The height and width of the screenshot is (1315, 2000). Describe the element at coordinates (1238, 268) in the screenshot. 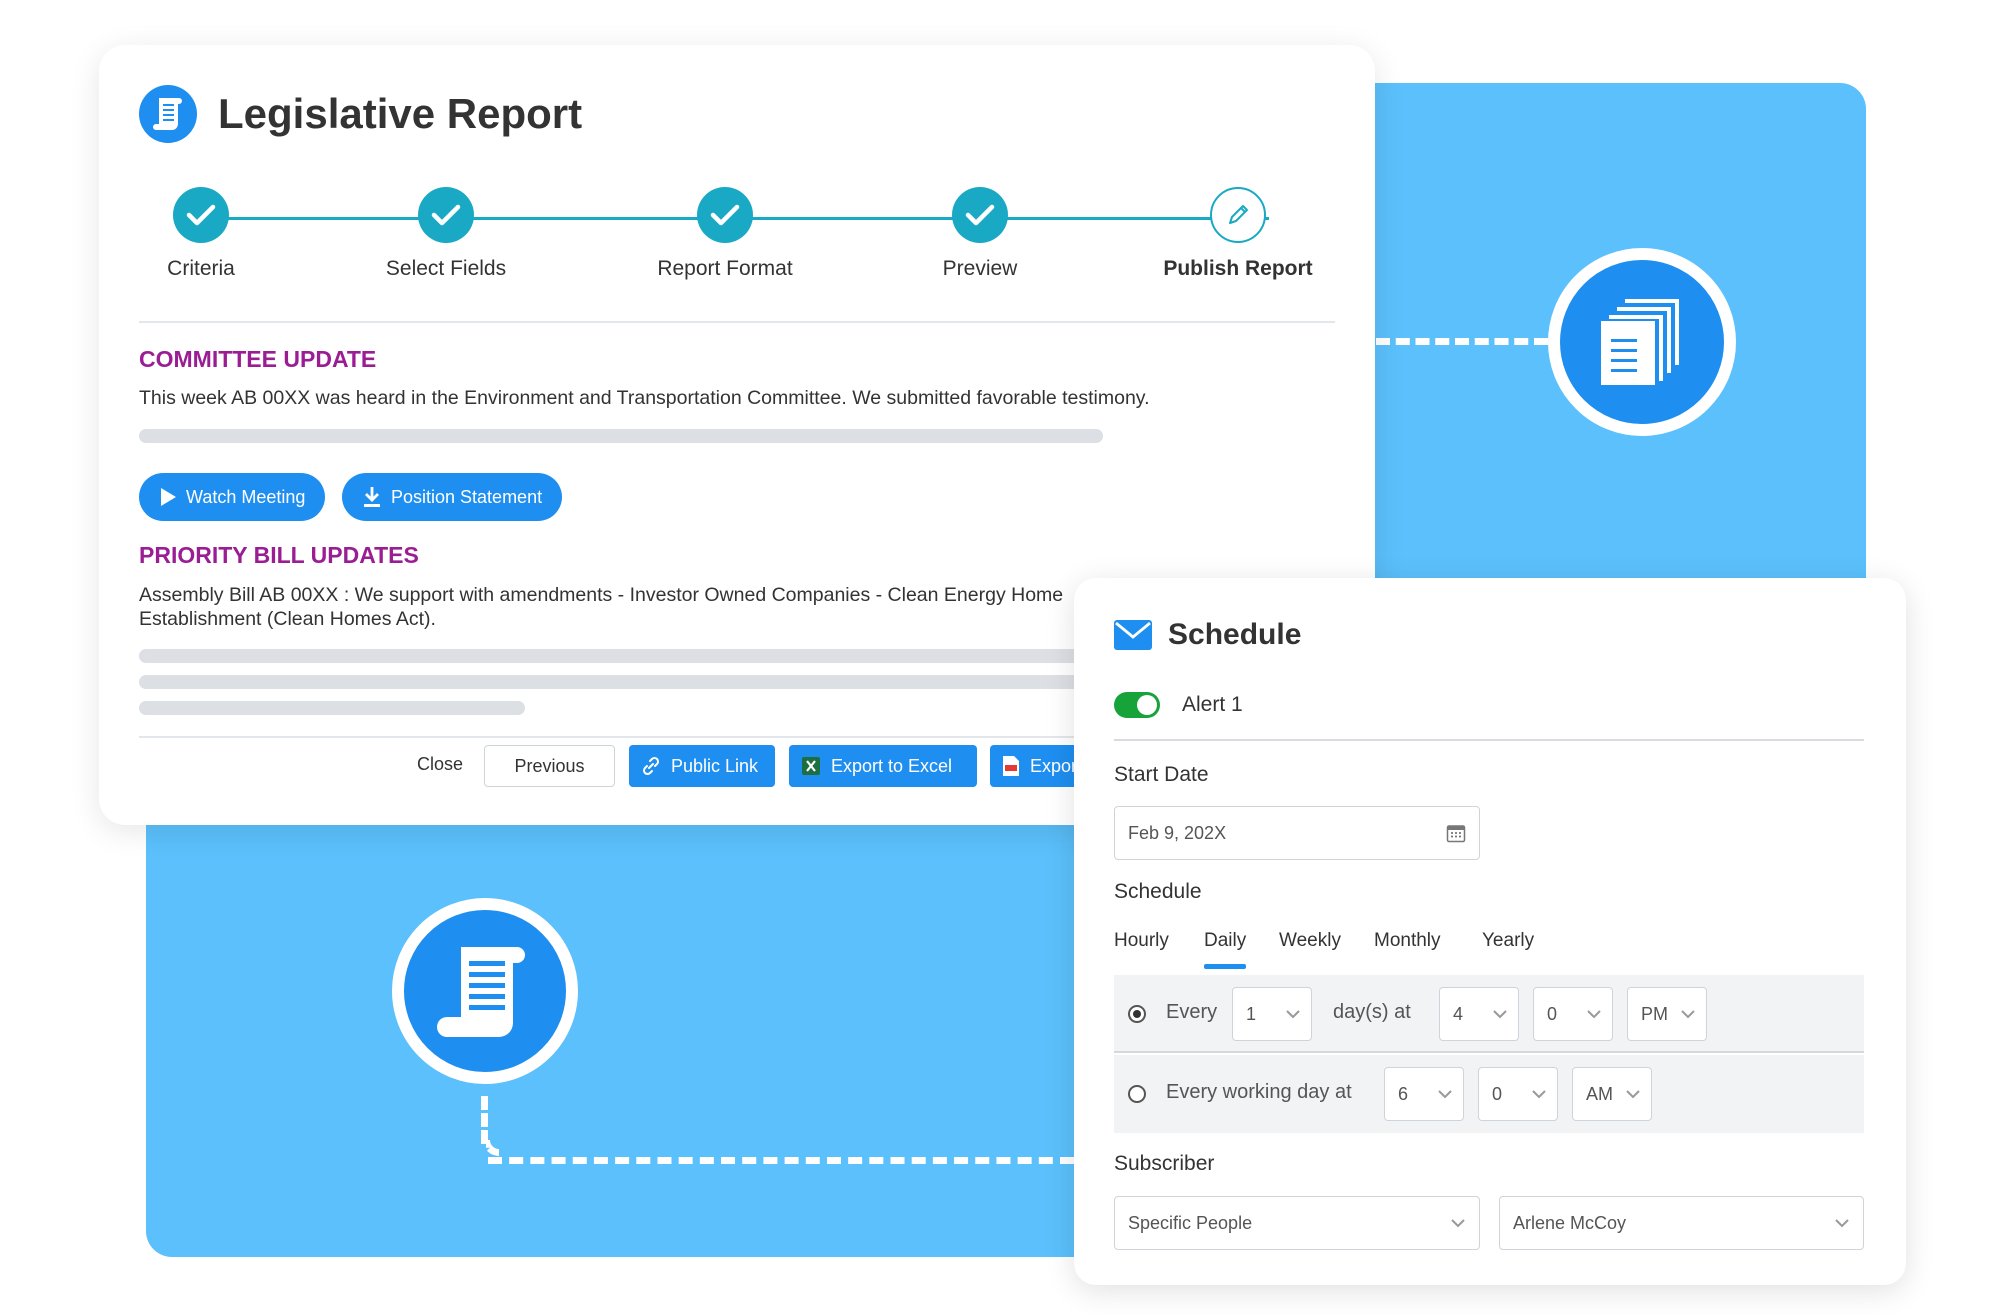

I see `step-label: Publish Report` at that location.